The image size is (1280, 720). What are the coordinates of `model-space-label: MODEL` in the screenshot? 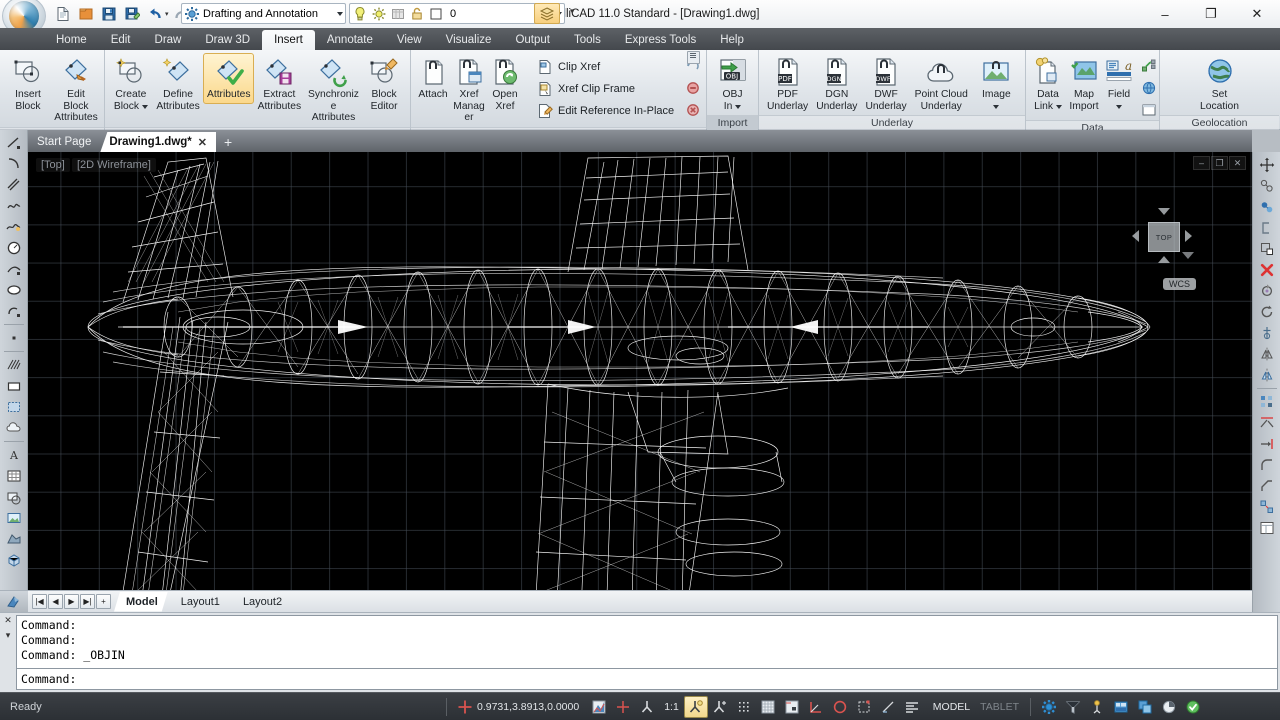 It's located at (951, 707).